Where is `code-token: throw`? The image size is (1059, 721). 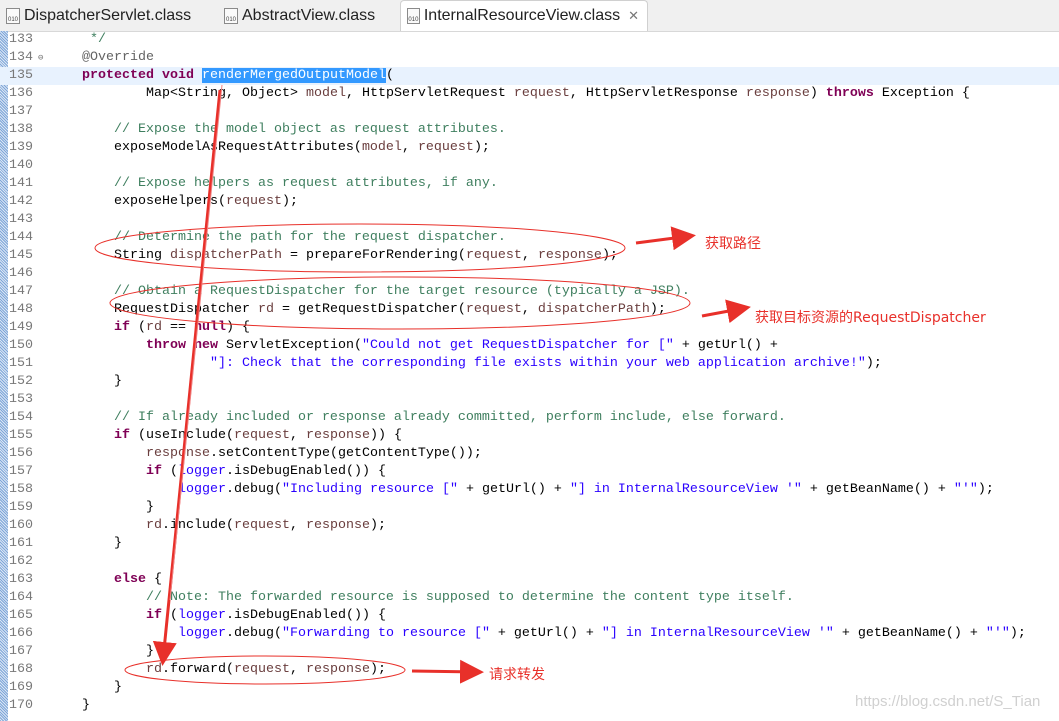 code-token: throw is located at coordinates (165, 345).